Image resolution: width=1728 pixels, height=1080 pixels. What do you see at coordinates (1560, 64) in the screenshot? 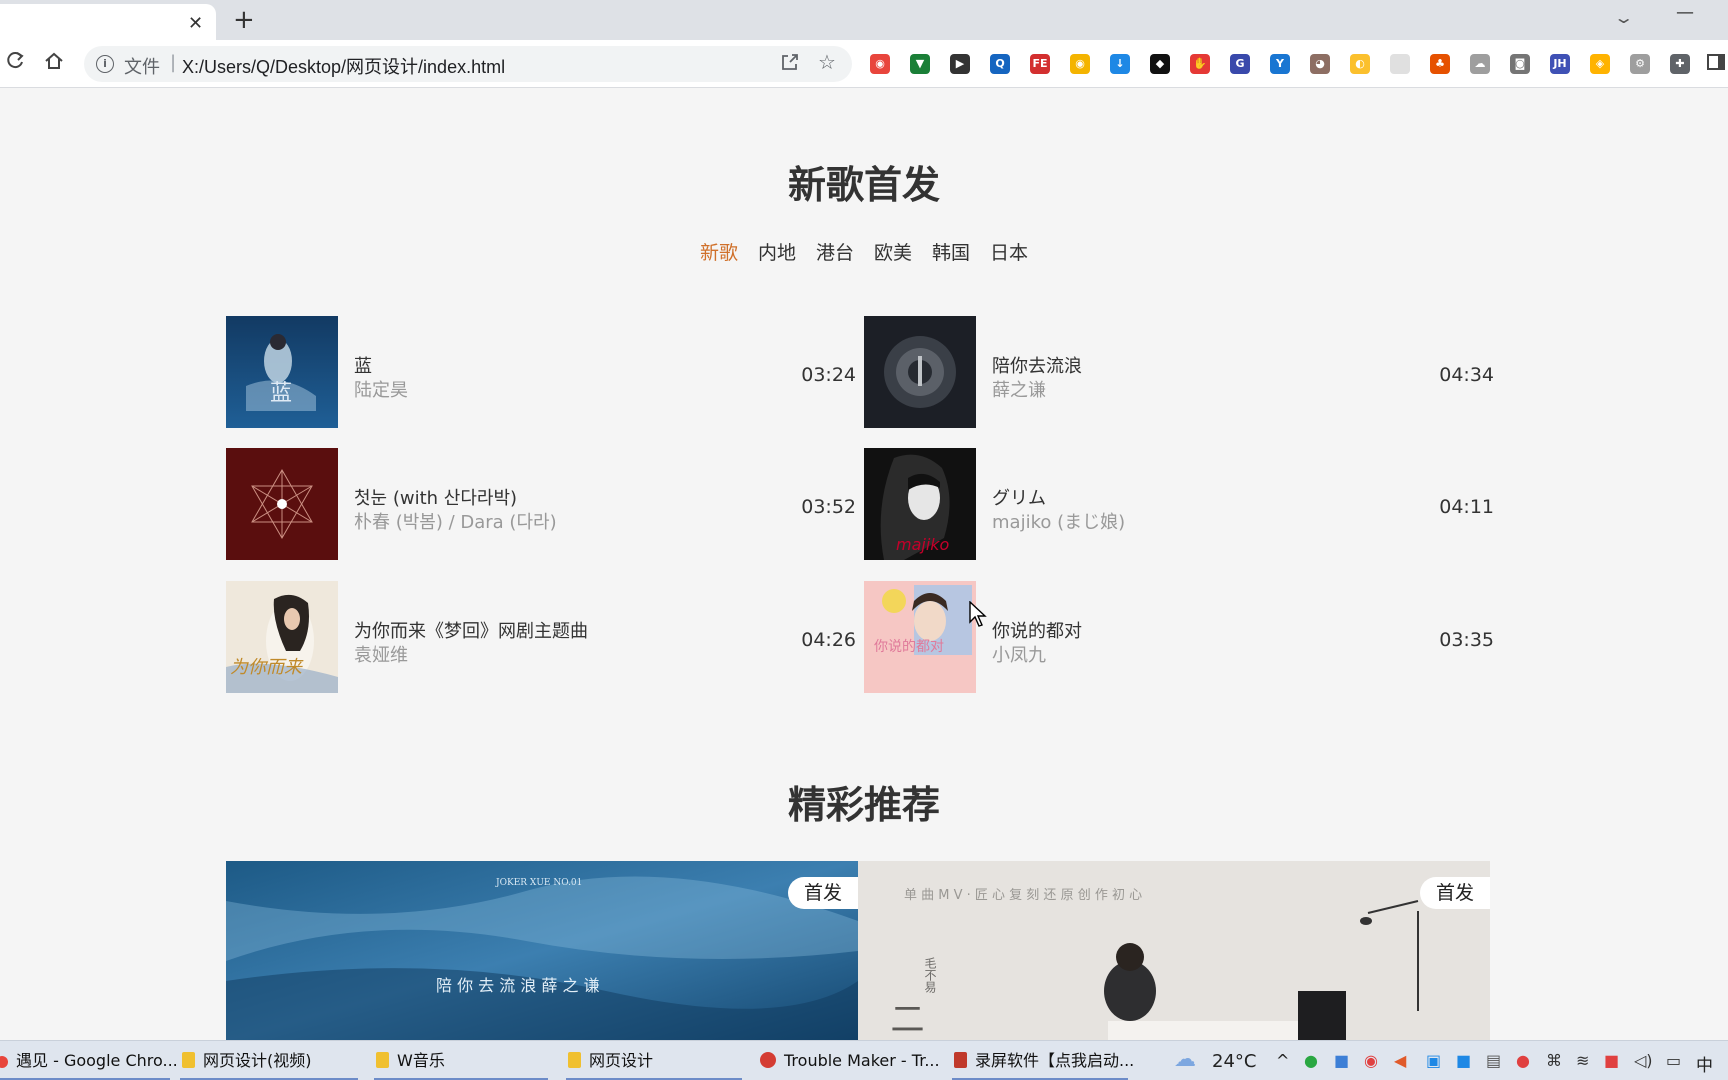
I see `jh-ext-icon: JH` at bounding box center [1560, 64].